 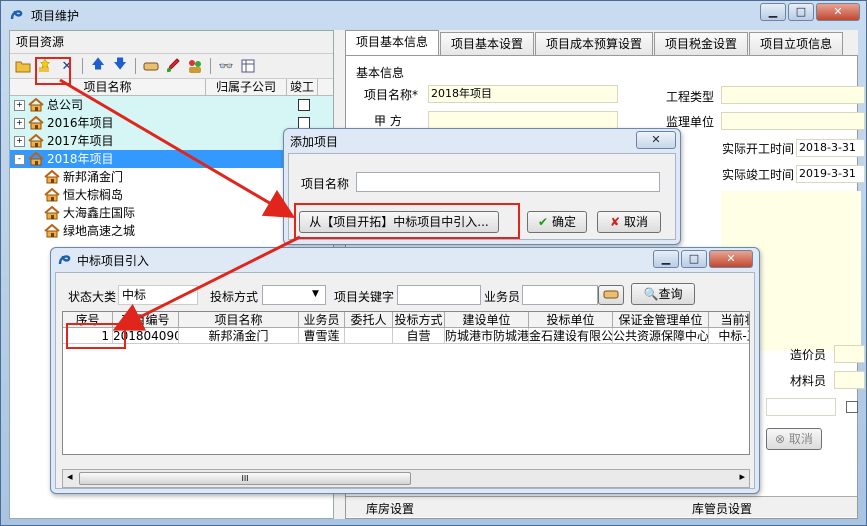 I want to click on tree-item-label: 总公司, so click(x=65, y=105).